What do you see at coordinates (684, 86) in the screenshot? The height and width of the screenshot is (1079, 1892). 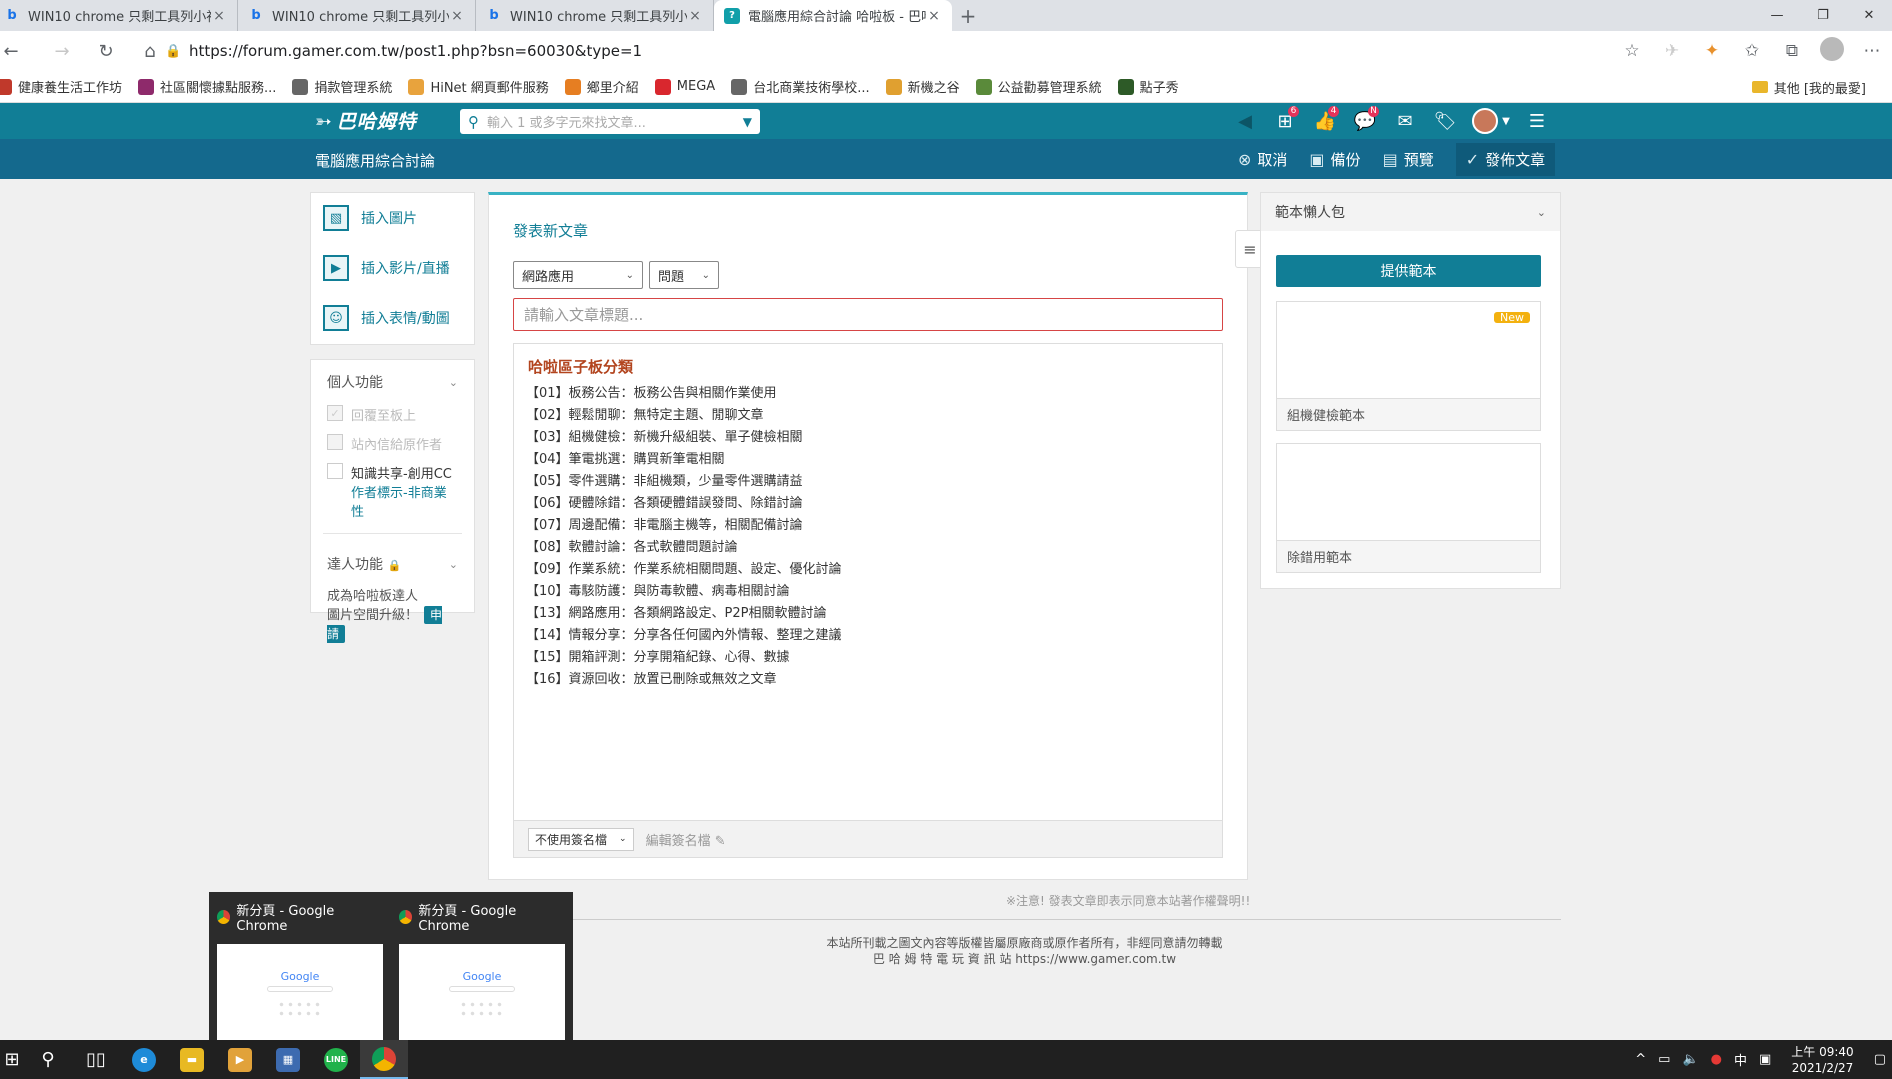 I see `bookmark-item: MEGA` at bounding box center [684, 86].